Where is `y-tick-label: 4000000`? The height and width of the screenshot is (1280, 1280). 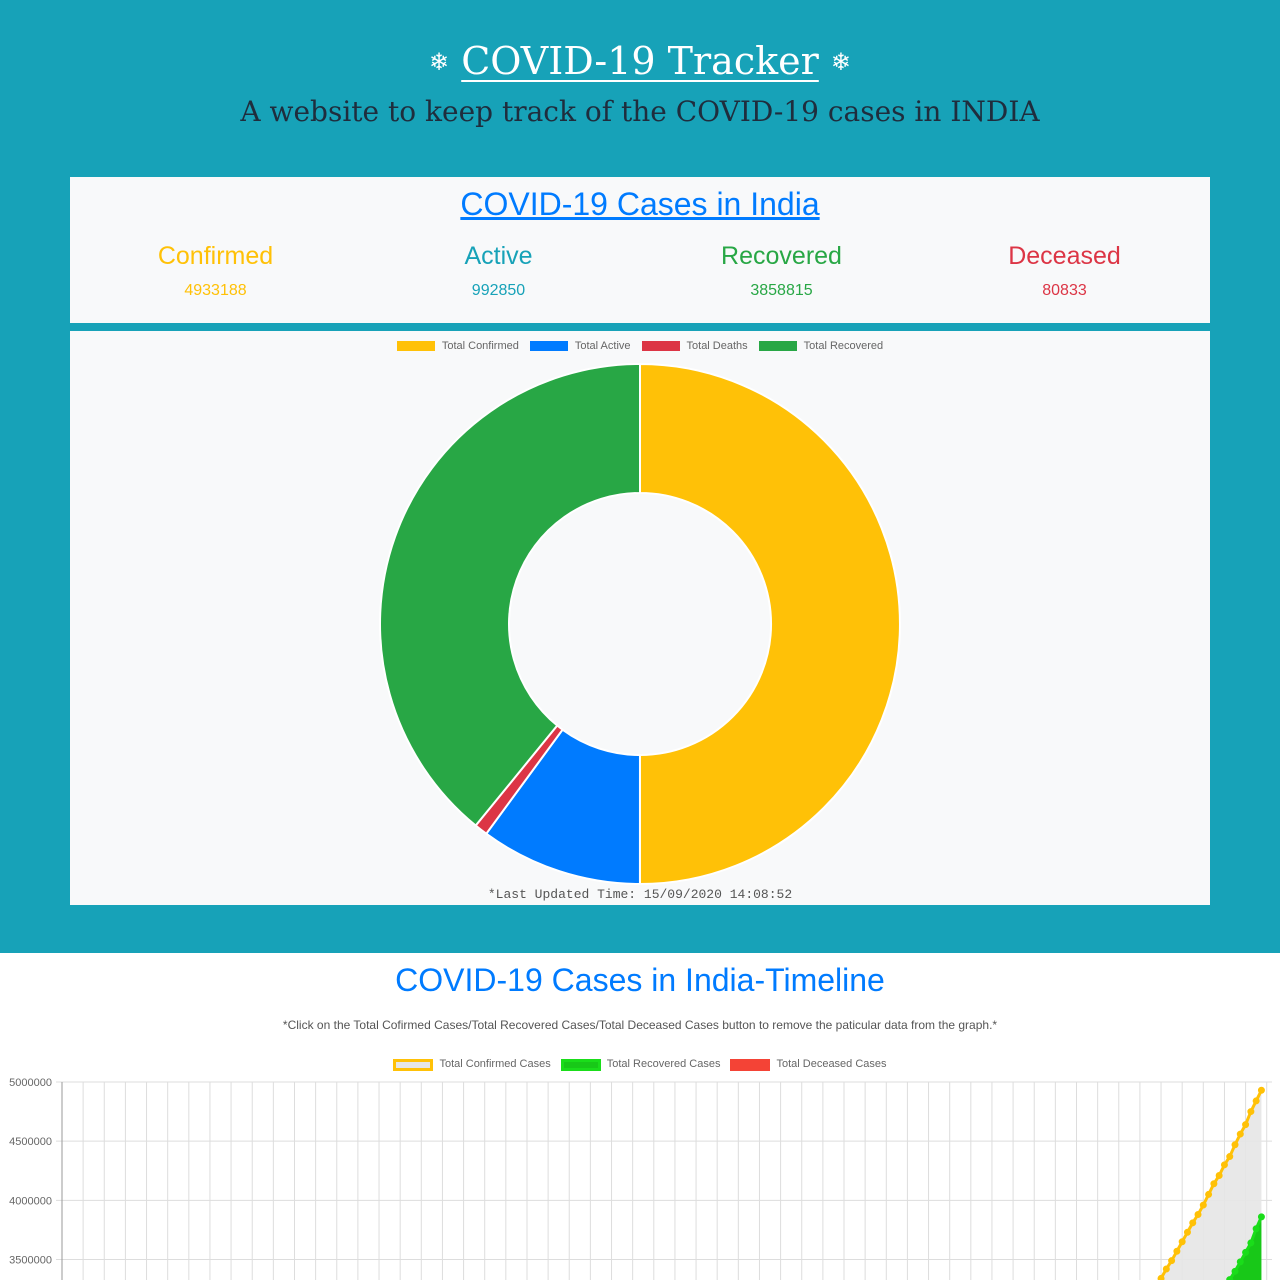 y-tick-label: 4000000 is located at coordinates (30, 1201).